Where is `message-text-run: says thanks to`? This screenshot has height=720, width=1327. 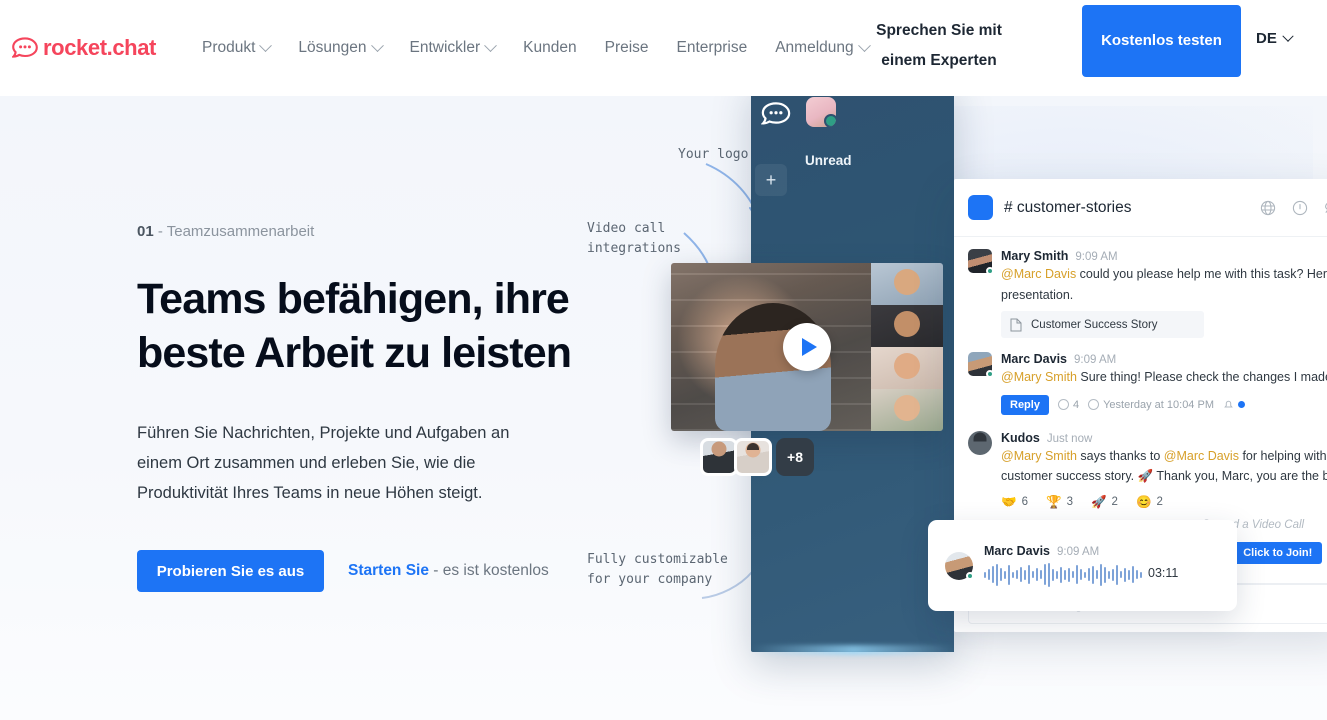
message-text-run: says thanks to is located at coordinates (1120, 455).